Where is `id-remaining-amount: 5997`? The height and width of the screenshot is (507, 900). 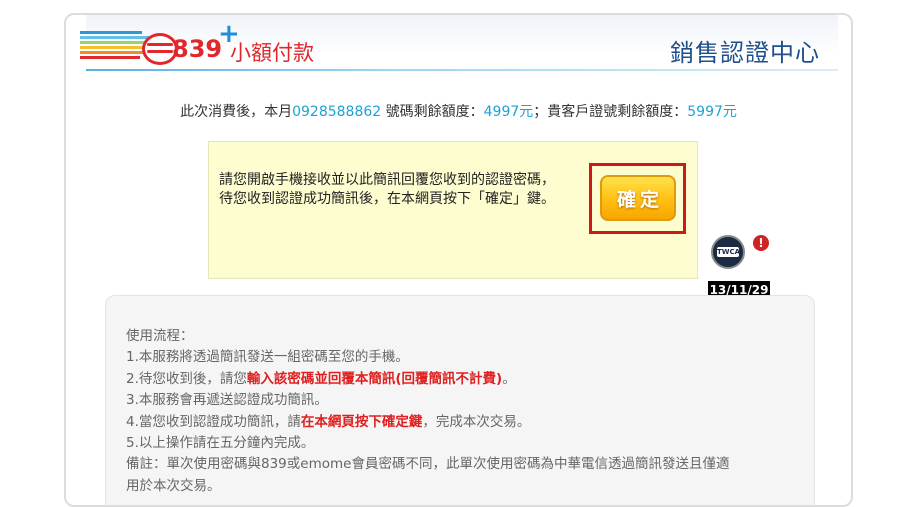 id-remaining-amount: 5997 is located at coordinates (705, 112).